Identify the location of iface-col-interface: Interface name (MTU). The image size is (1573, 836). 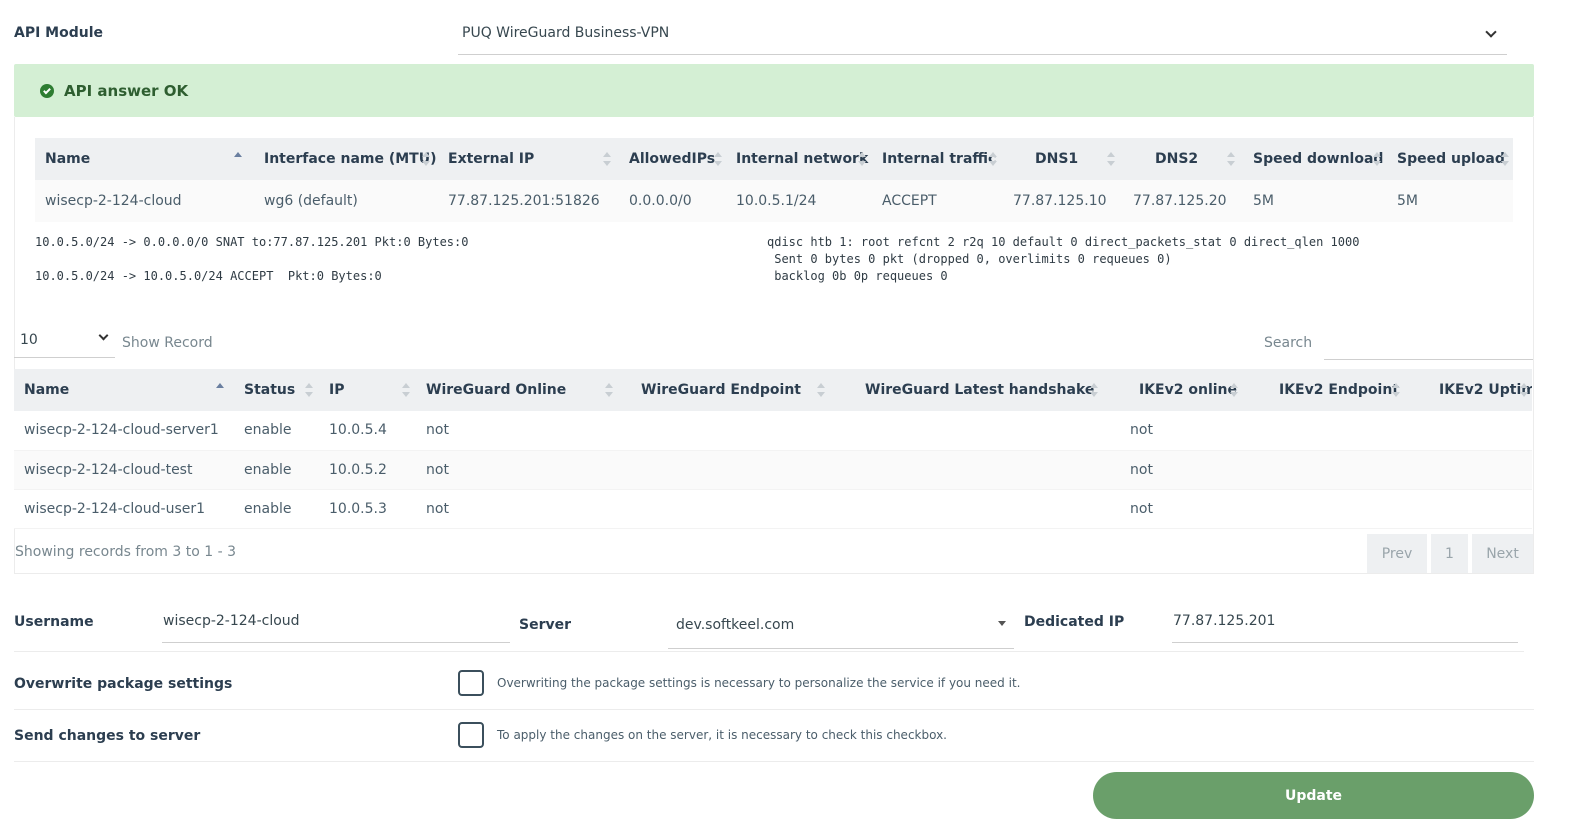
(346, 159).